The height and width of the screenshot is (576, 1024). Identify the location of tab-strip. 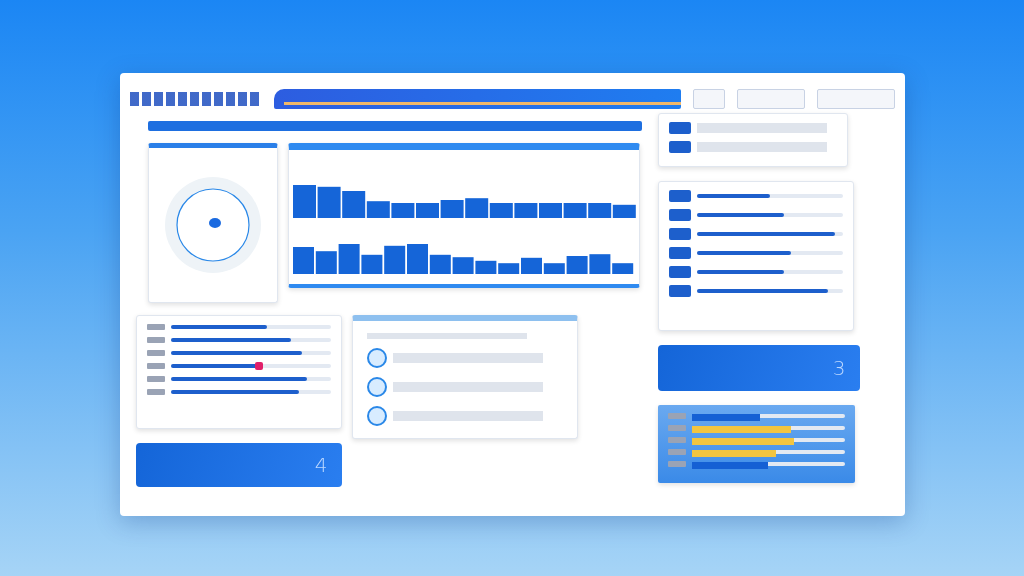
(394, 126).